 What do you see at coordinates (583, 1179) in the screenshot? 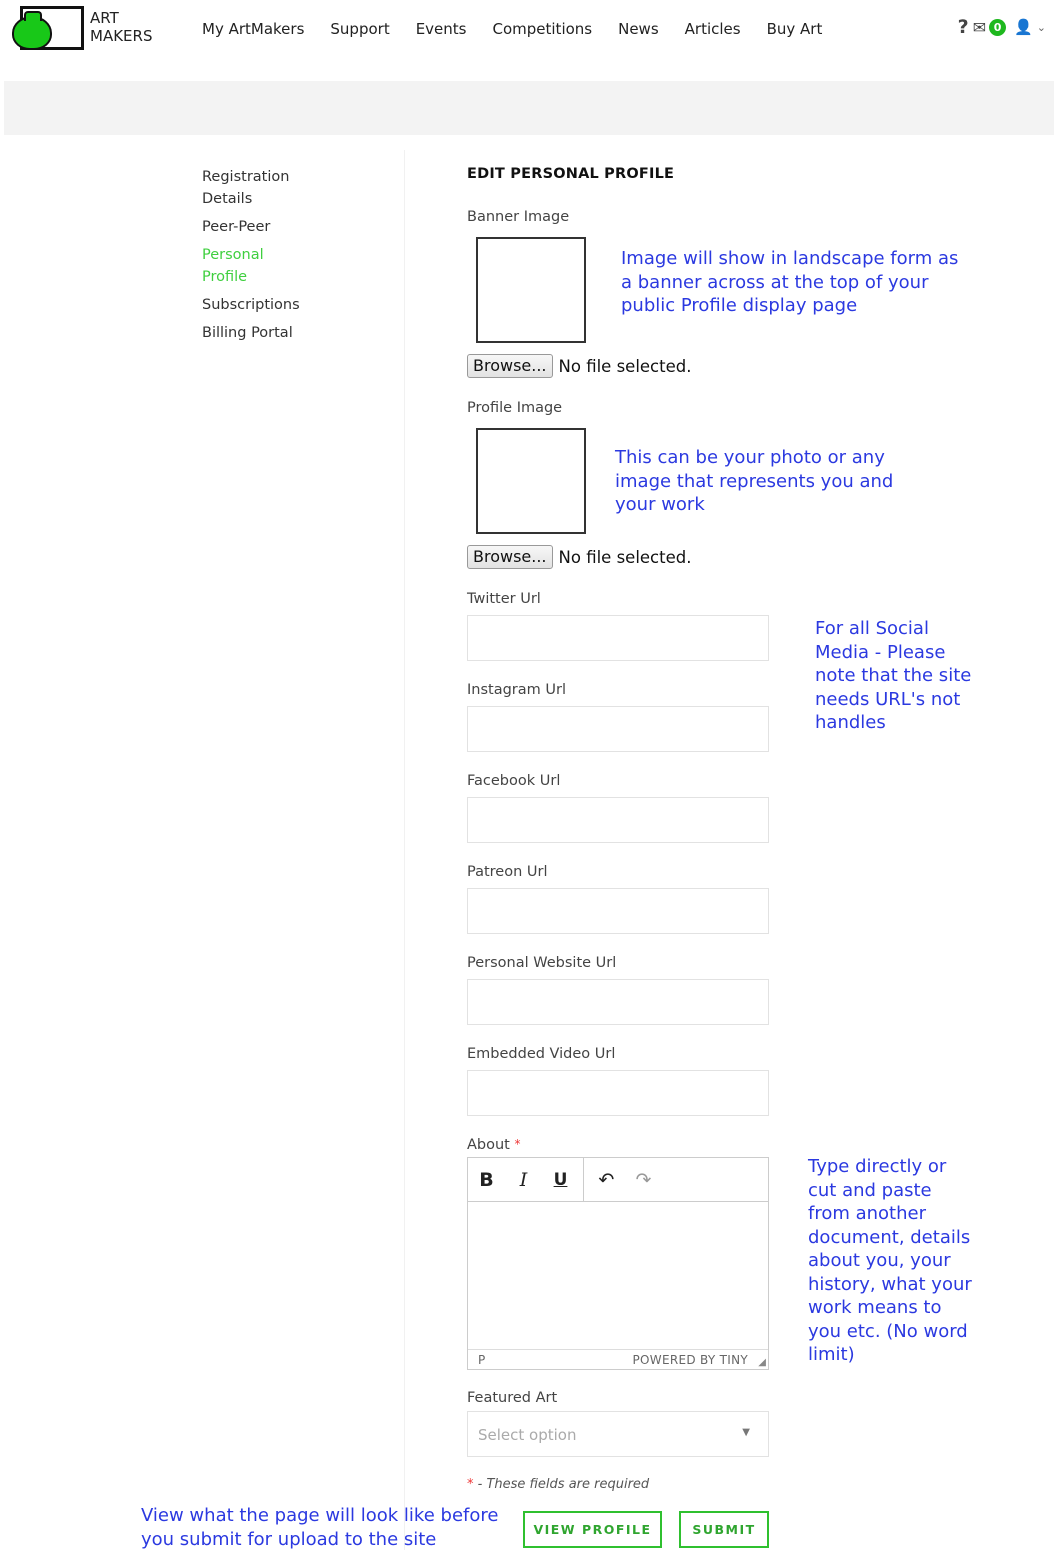
I see `toolbar-divider` at bounding box center [583, 1179].